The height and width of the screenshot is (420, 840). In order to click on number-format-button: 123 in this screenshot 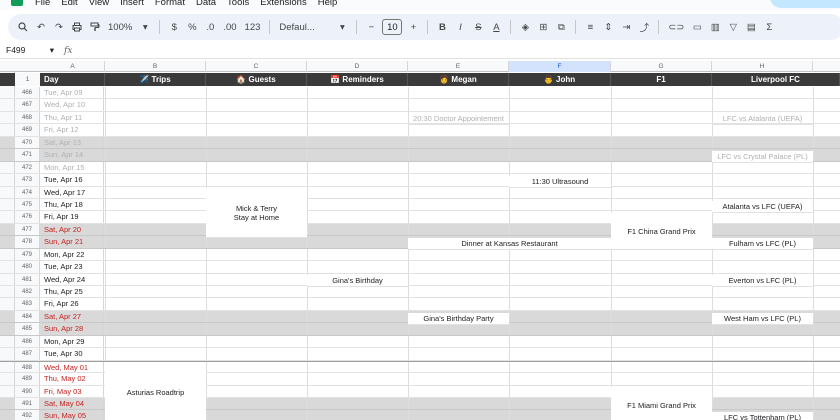, I will do `click(253, 27)`.